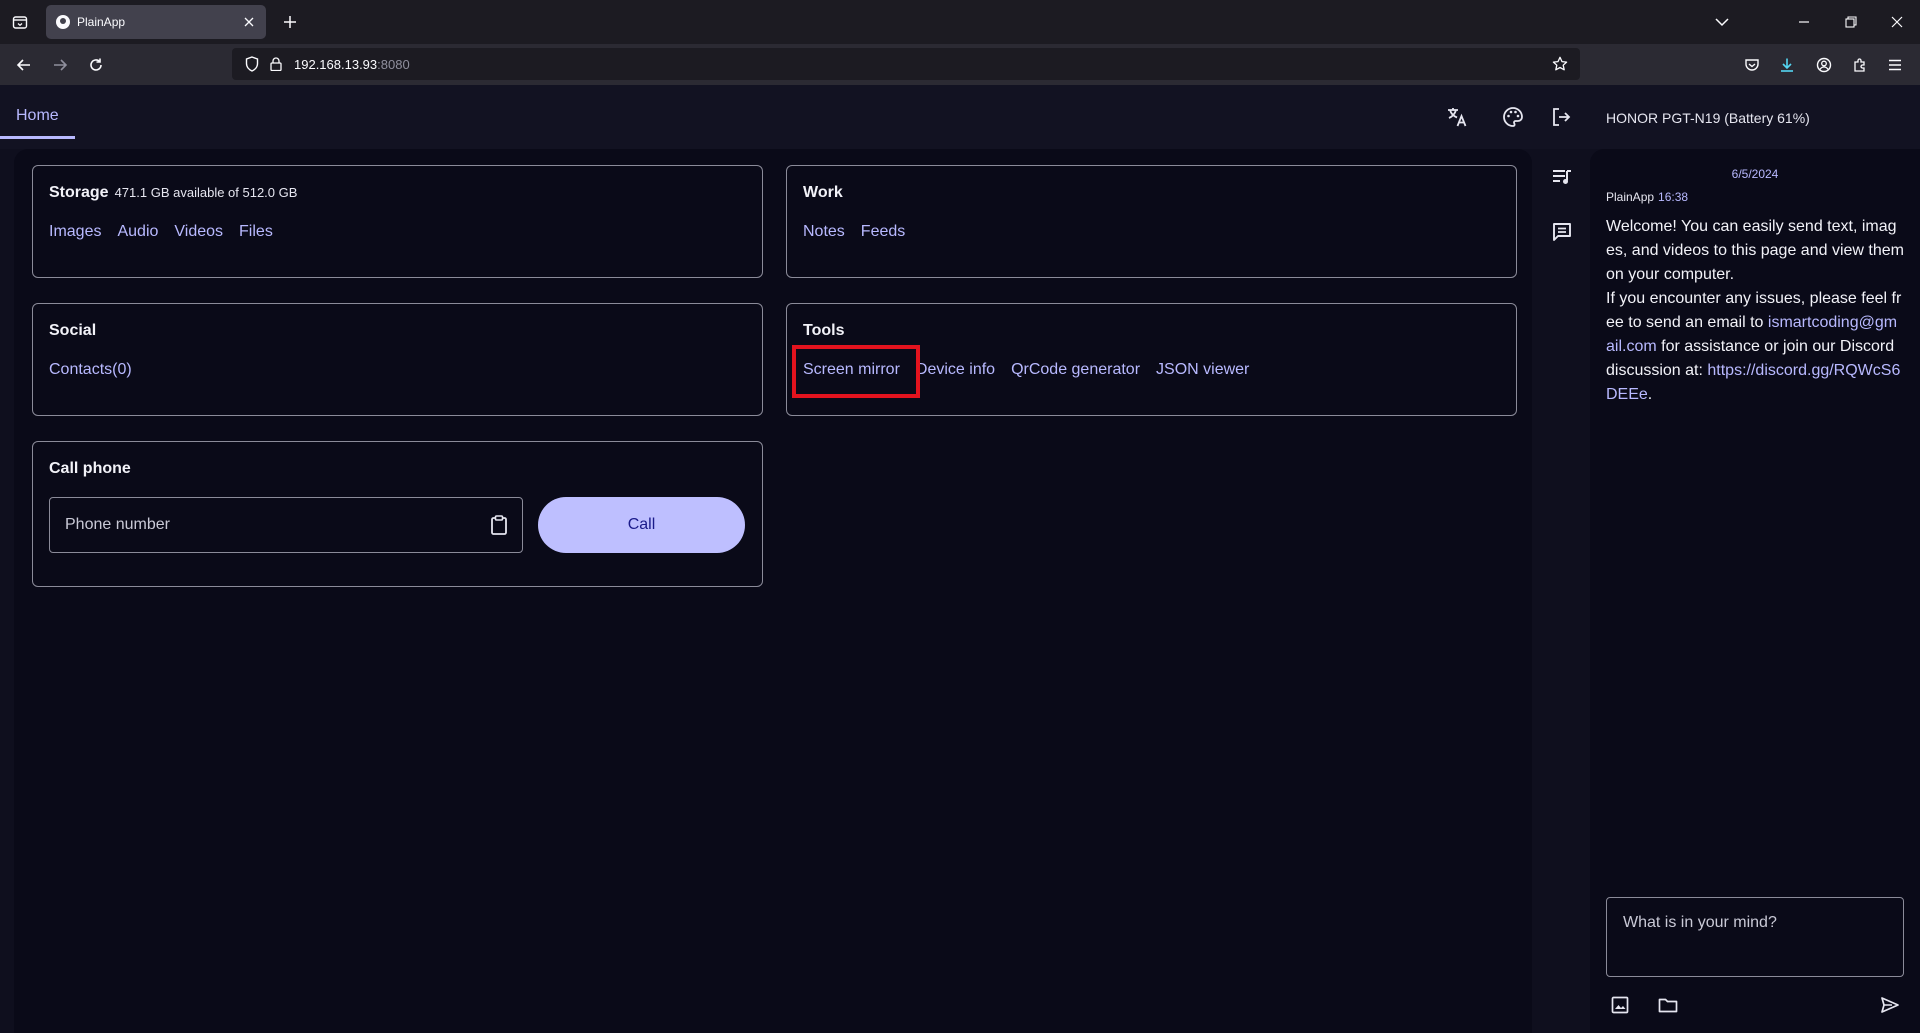 This screenshot has width=1920, height=1033. What do you see at coordinates (256, 232) in the screenshot?
I see `link-files: Files` at bounding box center [256, 232].